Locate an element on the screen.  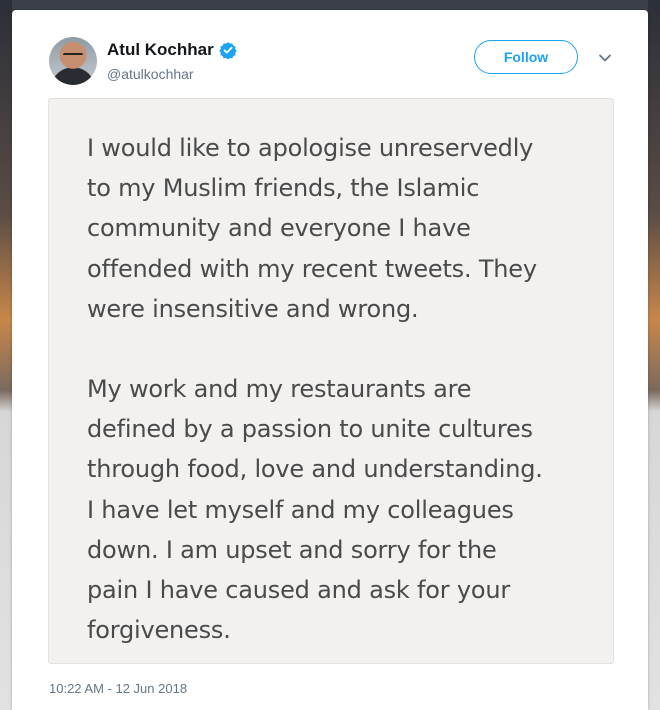
background-left-strip is located at coordinates (6, 355).